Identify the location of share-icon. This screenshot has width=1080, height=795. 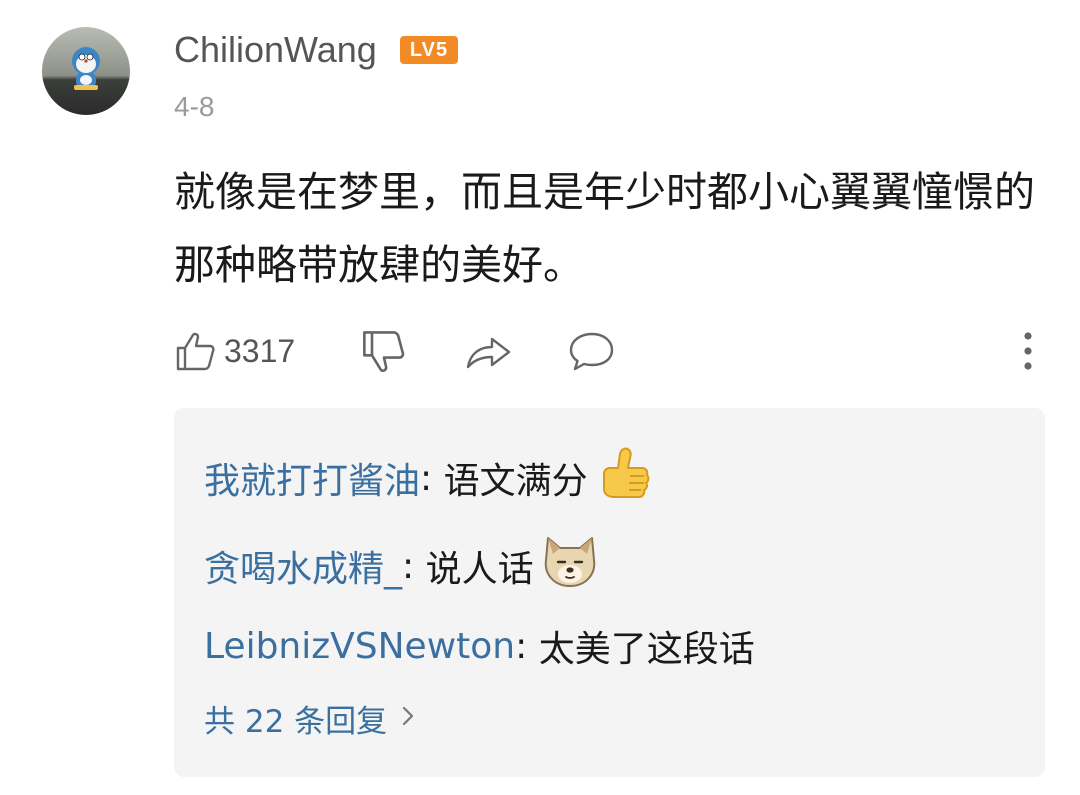
(488, 353).